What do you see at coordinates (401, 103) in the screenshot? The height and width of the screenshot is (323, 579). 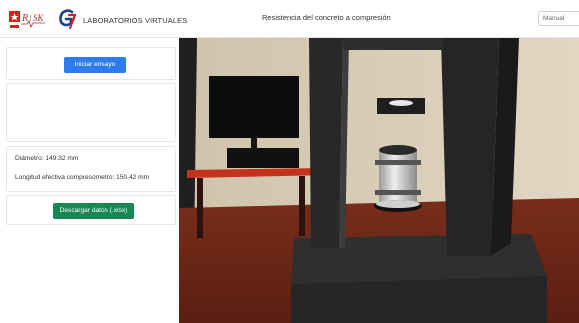 I see `platen-light` at bounding box center [401, 103].